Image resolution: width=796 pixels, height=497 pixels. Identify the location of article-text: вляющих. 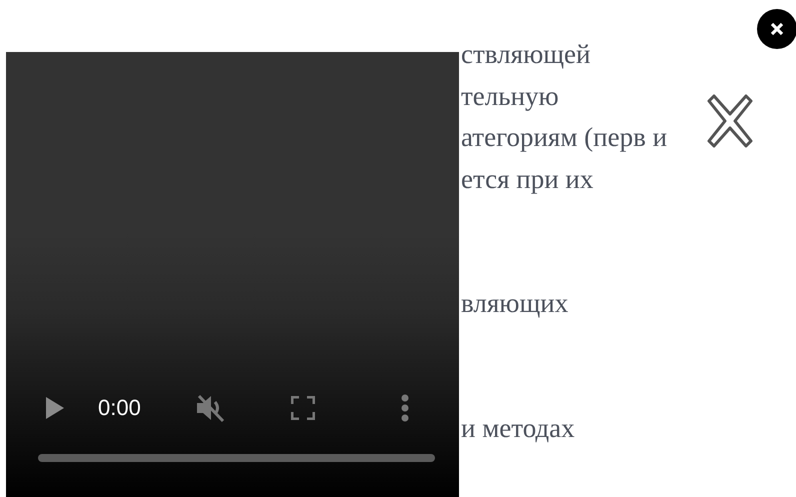
(514, 303).